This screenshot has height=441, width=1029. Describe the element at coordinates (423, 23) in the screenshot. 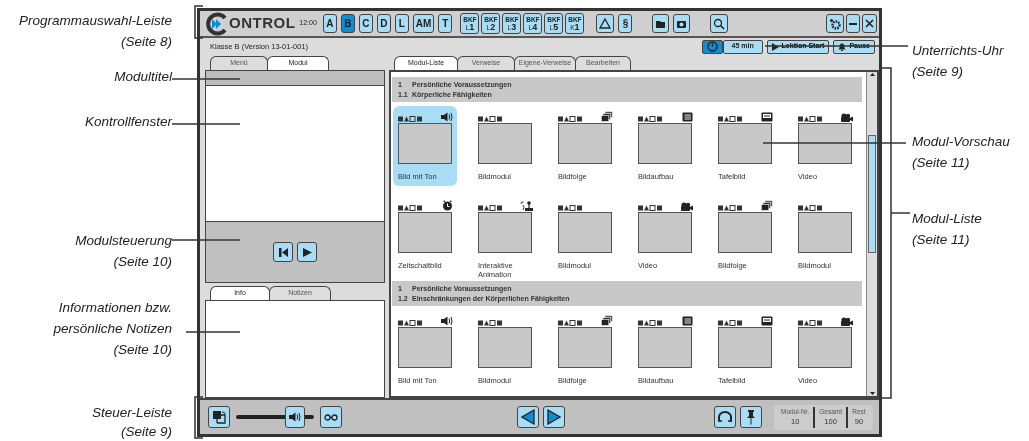

I see `program-button: AM` at that location.